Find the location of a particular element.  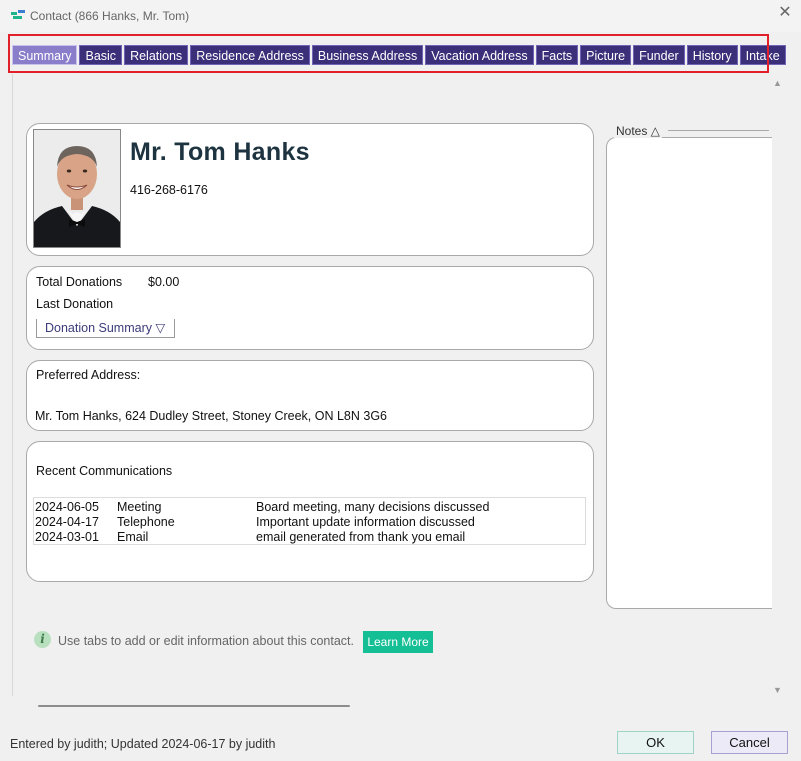

comm-date: 2024-03-01 is located at coordinates (67, 537).